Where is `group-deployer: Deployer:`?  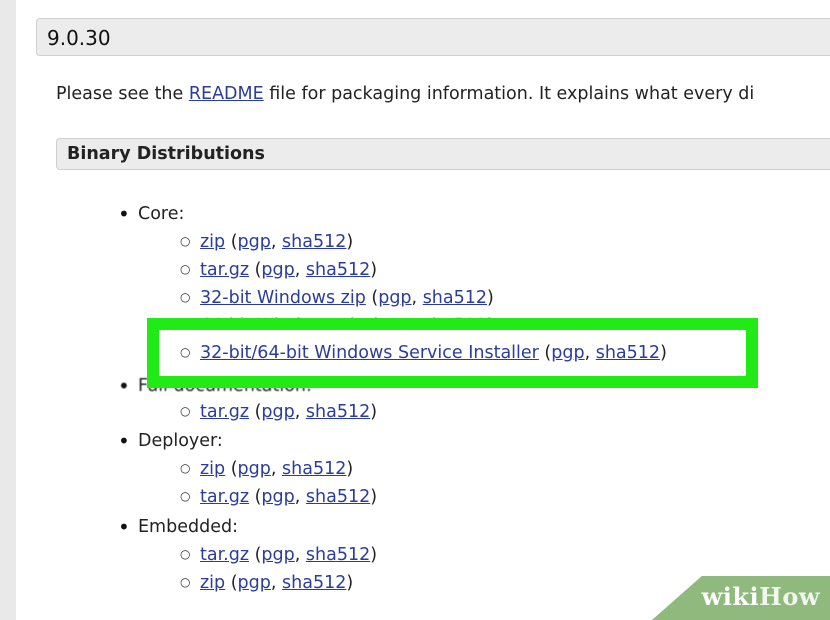 group-deployer: Deployer: is located at coordinates (170, 441).